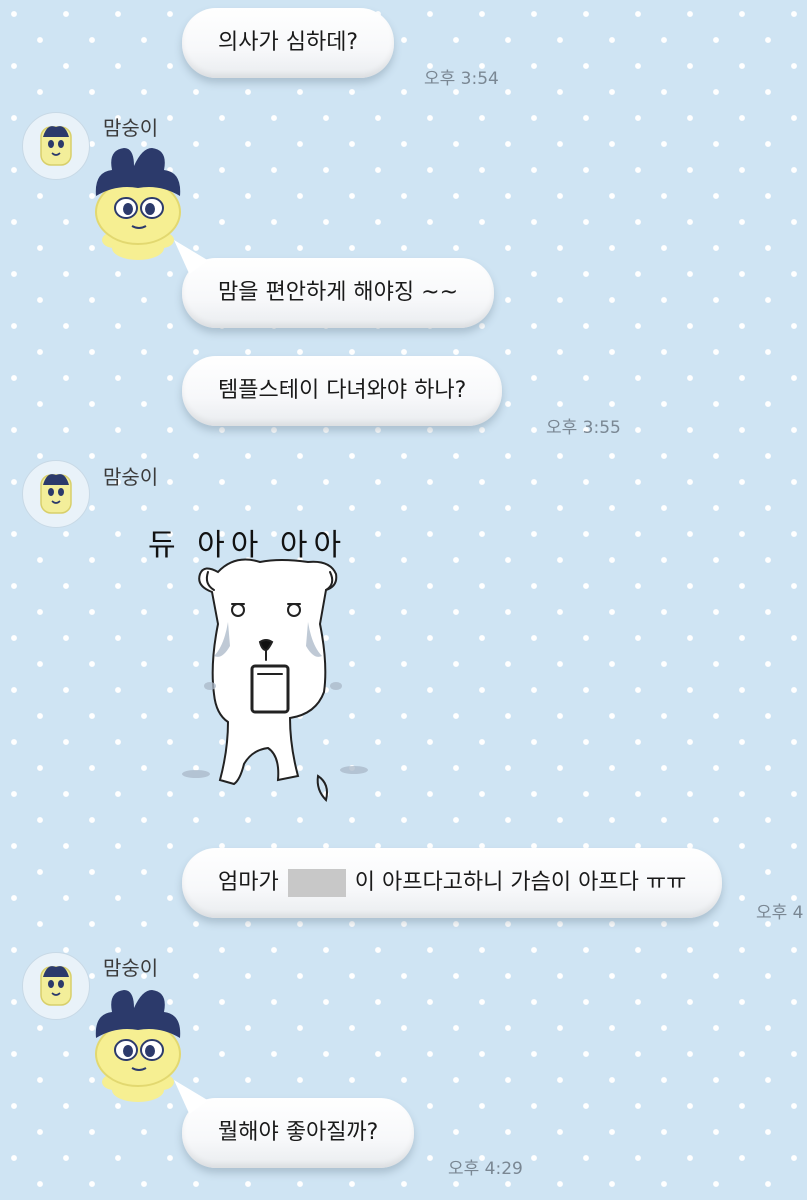 The image size is (807, 1200). Describe the element at coordinates (520, 882) in the screenshot. I see `message-text-after: 이 아프다고하니 가슴이 아프다 ㅠㅠ` at that location.